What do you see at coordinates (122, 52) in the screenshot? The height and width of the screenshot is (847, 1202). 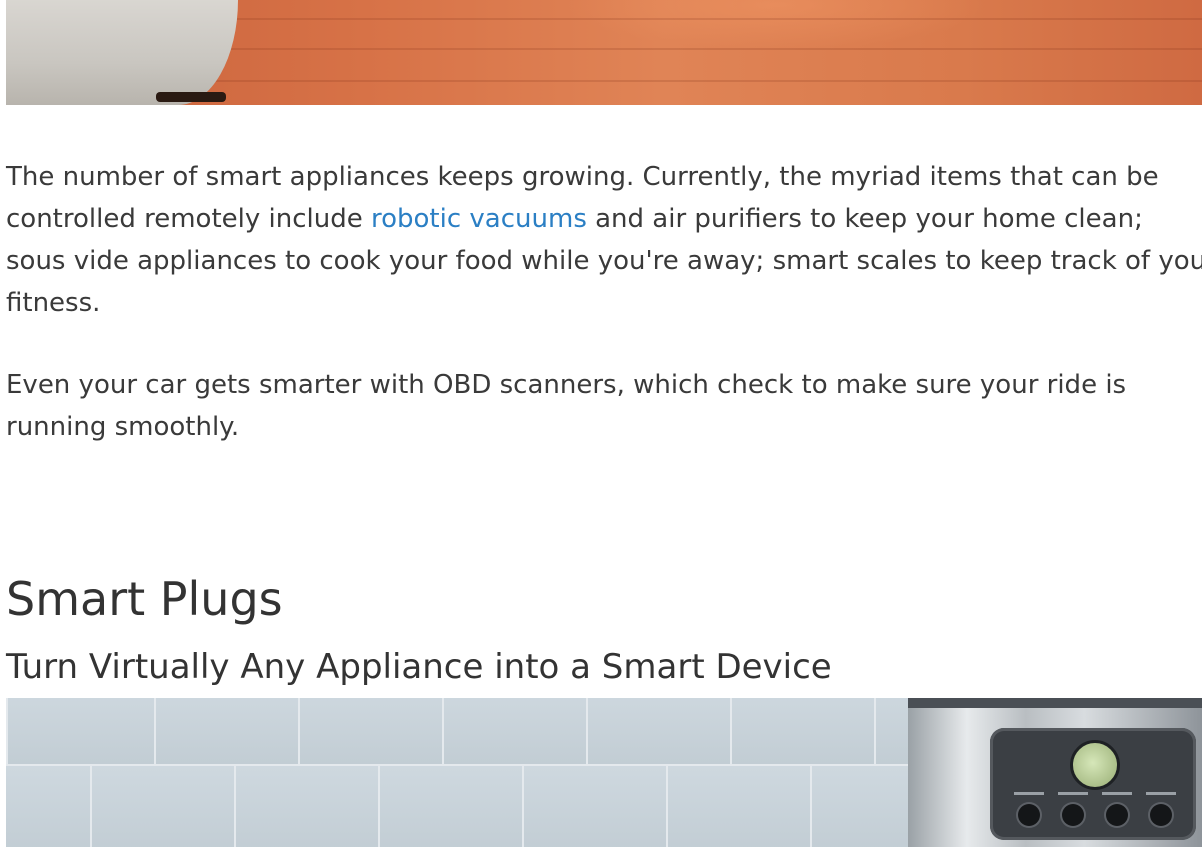 I see `appliance-base-shape` at bounding box center [122, 52].